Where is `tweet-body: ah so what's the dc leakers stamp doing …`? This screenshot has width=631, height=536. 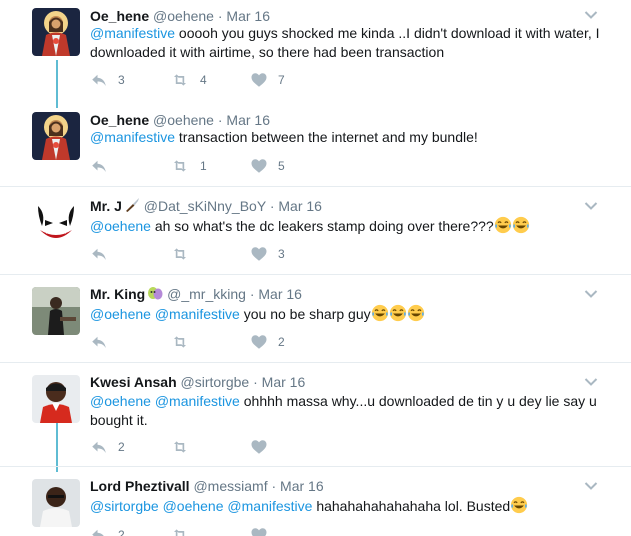
tweet-body: ah so what's the dc leakers stamp doing … is located at coordinates (322, 226).